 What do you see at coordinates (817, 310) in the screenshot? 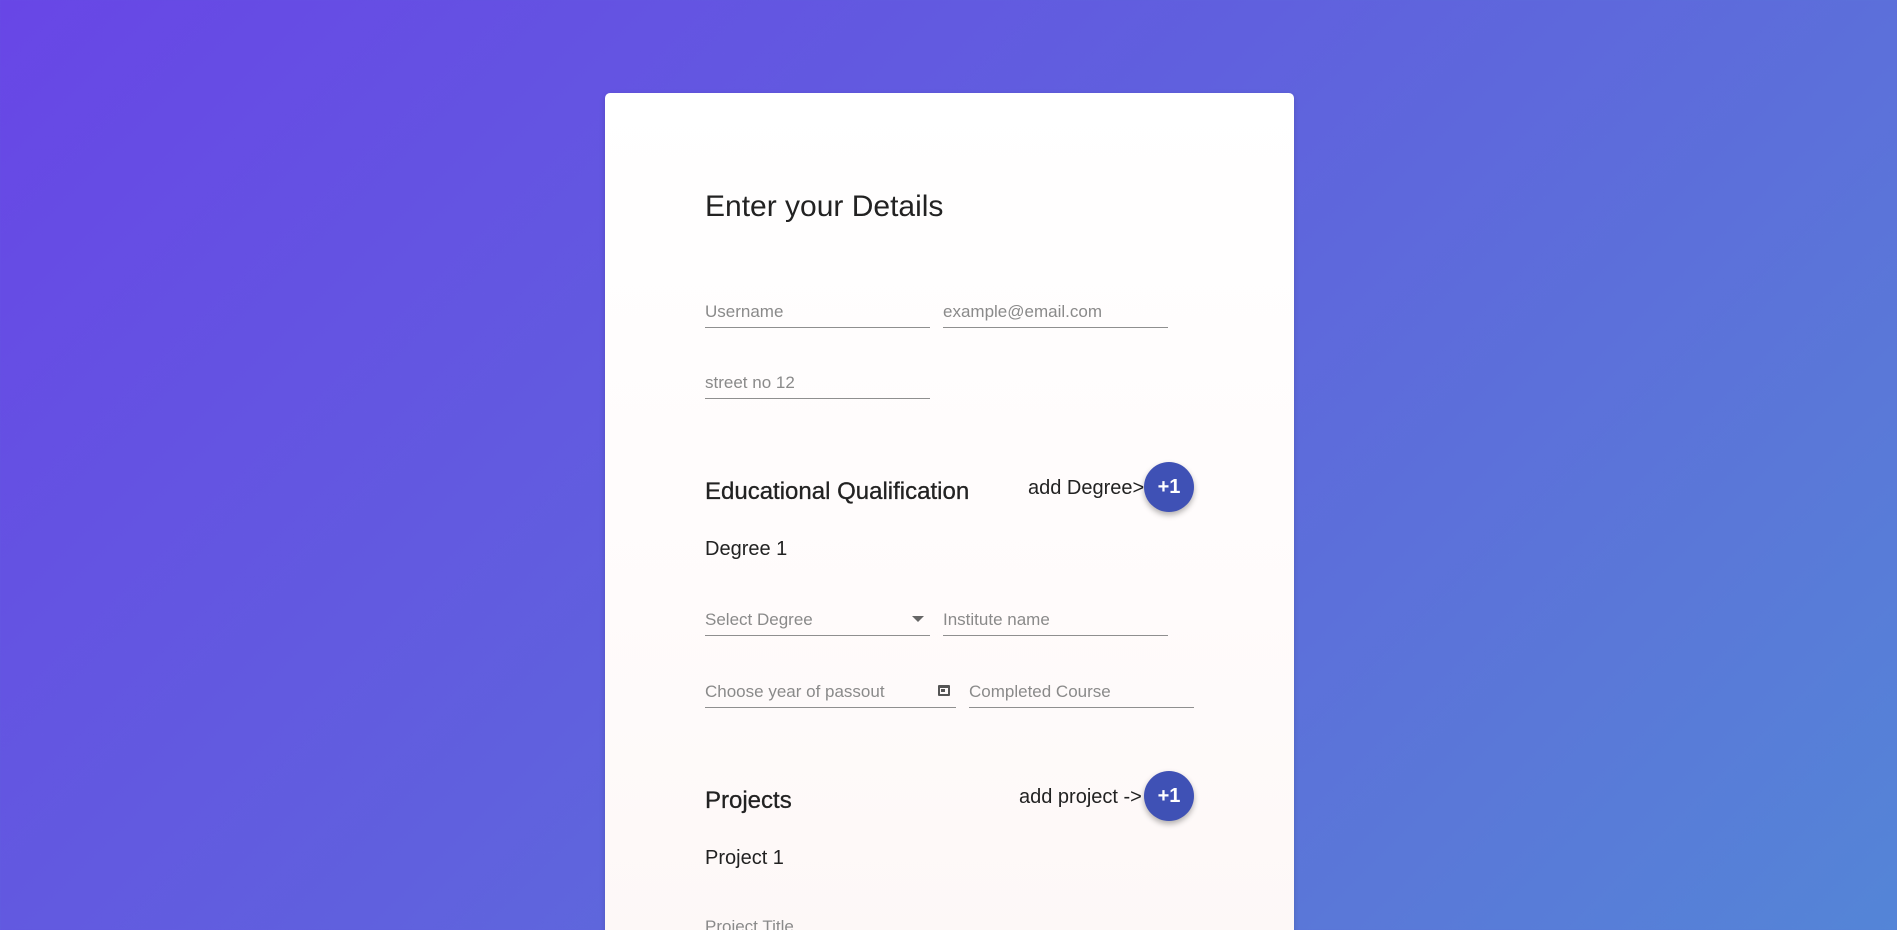
I see `username-field: Username` at bounding box center [817, 310].